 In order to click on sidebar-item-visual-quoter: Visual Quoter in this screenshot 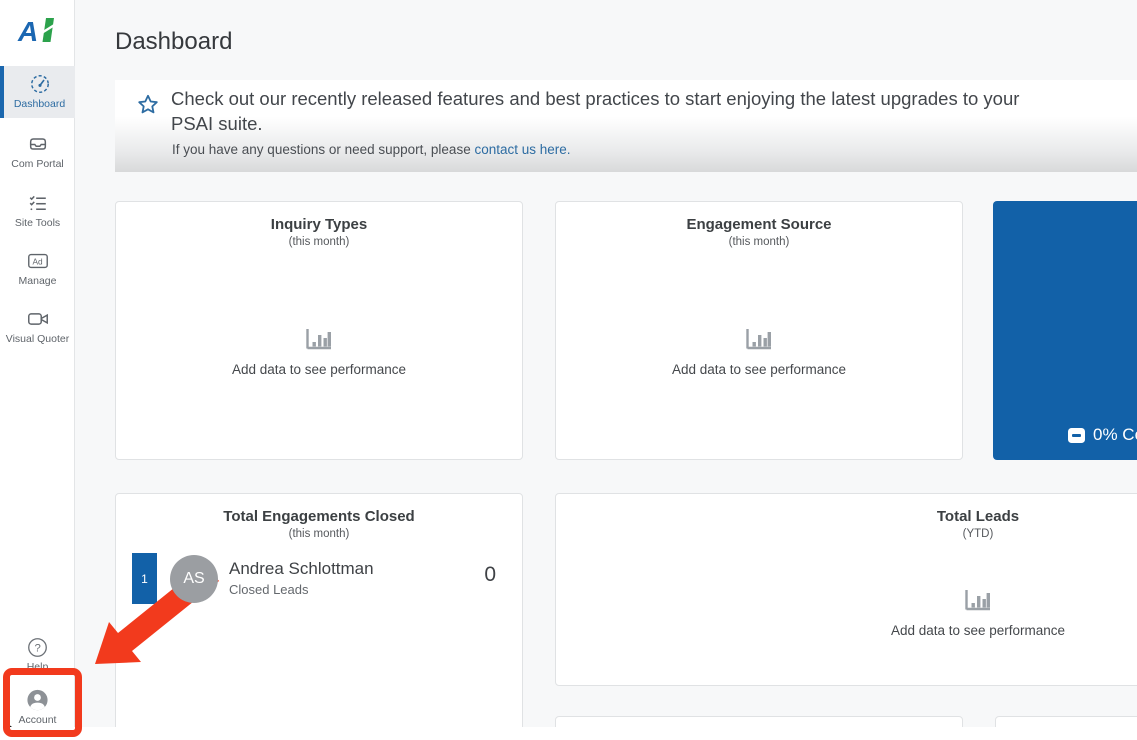, I will do `click(37, 325)`.